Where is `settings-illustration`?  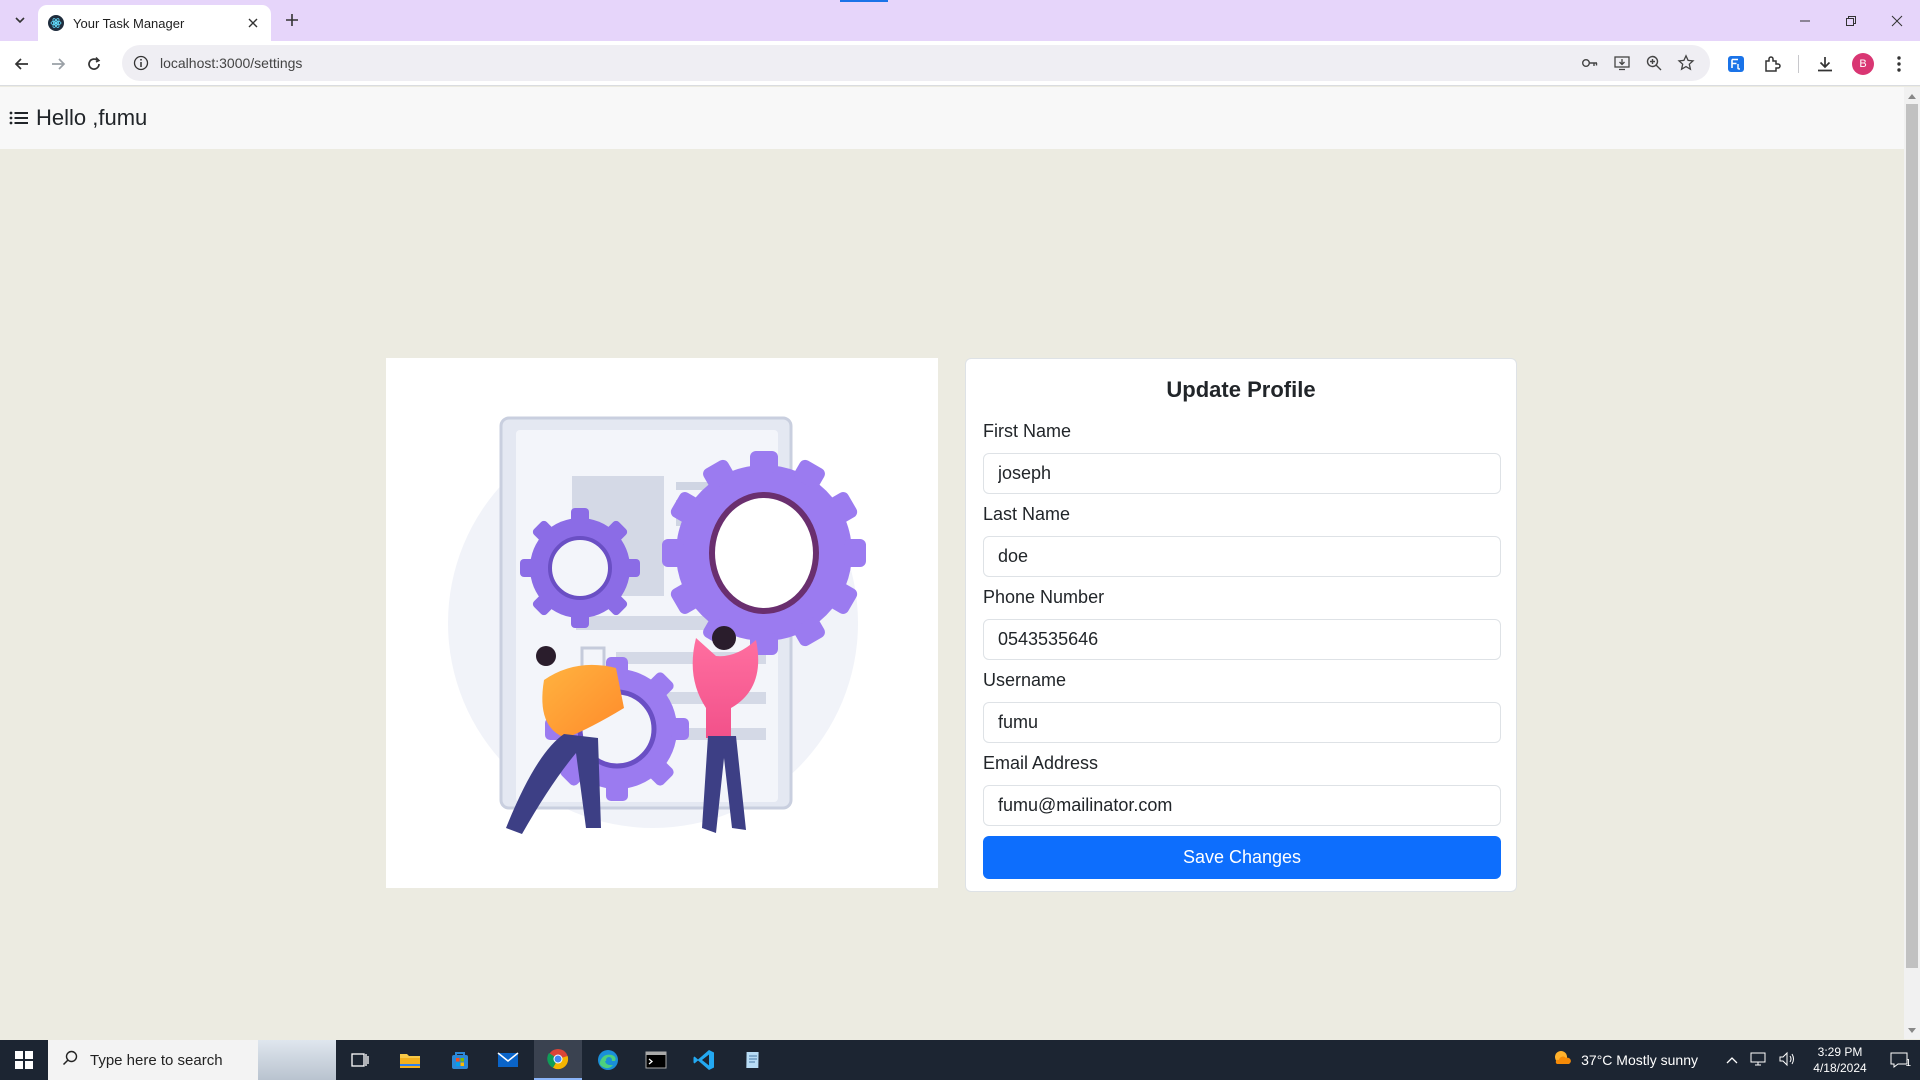
settings-illustration is located at coordinates (662, 623).